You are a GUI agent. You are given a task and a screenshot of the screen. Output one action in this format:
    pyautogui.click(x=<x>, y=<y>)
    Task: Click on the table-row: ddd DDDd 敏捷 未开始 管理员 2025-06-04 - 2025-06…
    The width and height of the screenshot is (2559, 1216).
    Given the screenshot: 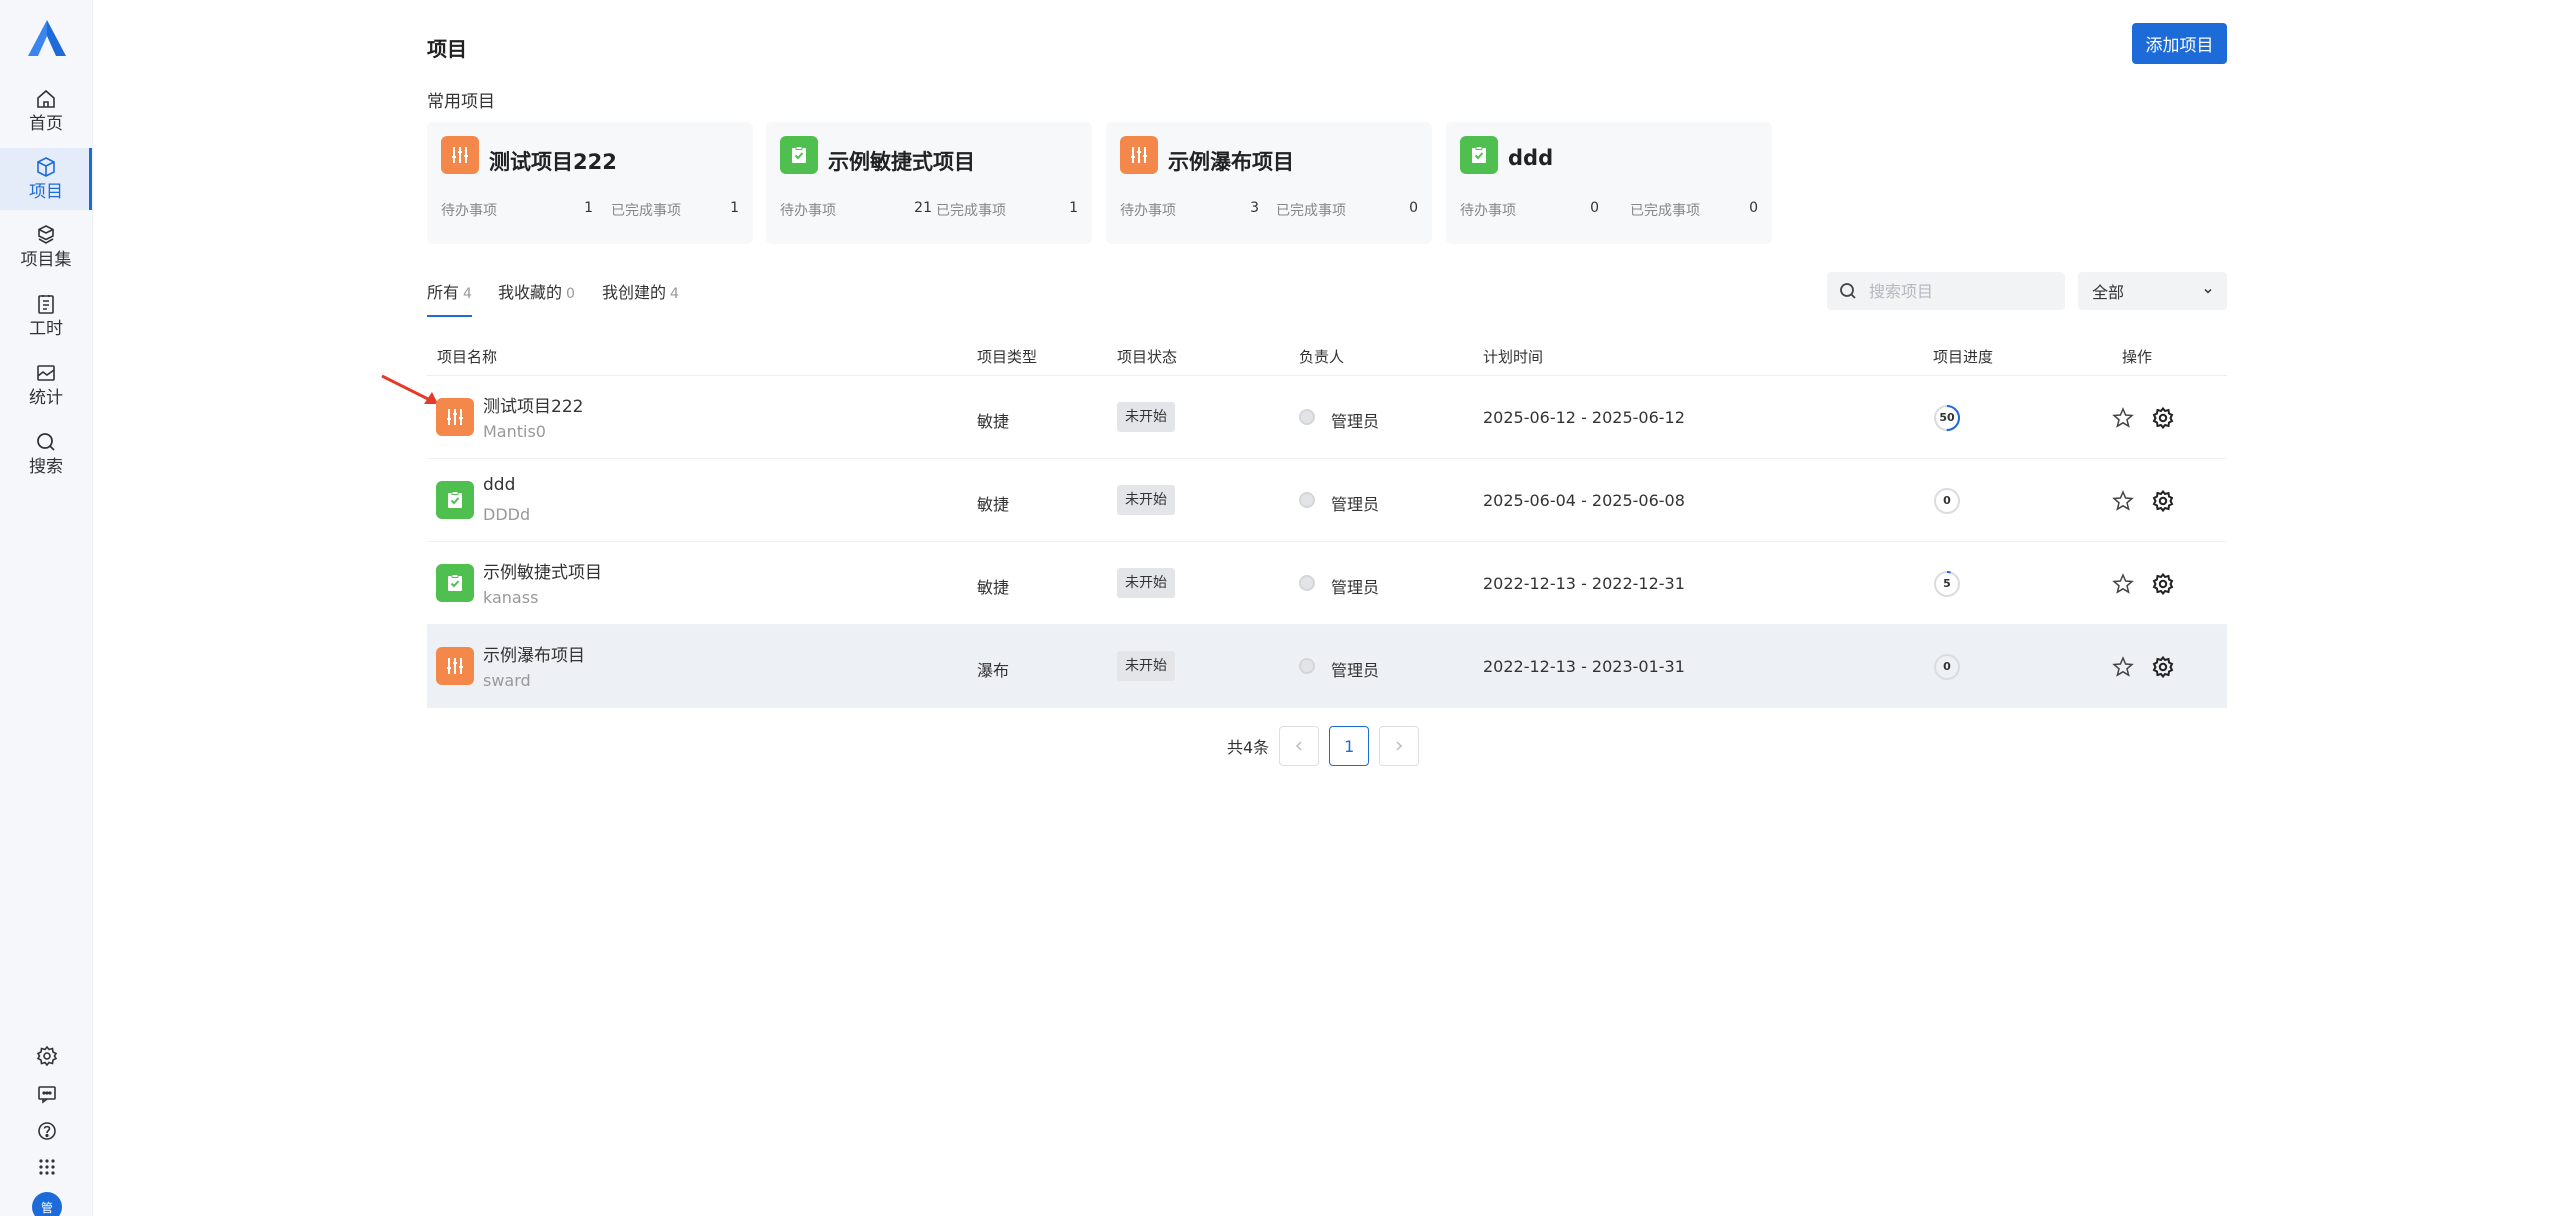 What is the action you would take?
    pyautogui.click(x=1327, y=500)
    